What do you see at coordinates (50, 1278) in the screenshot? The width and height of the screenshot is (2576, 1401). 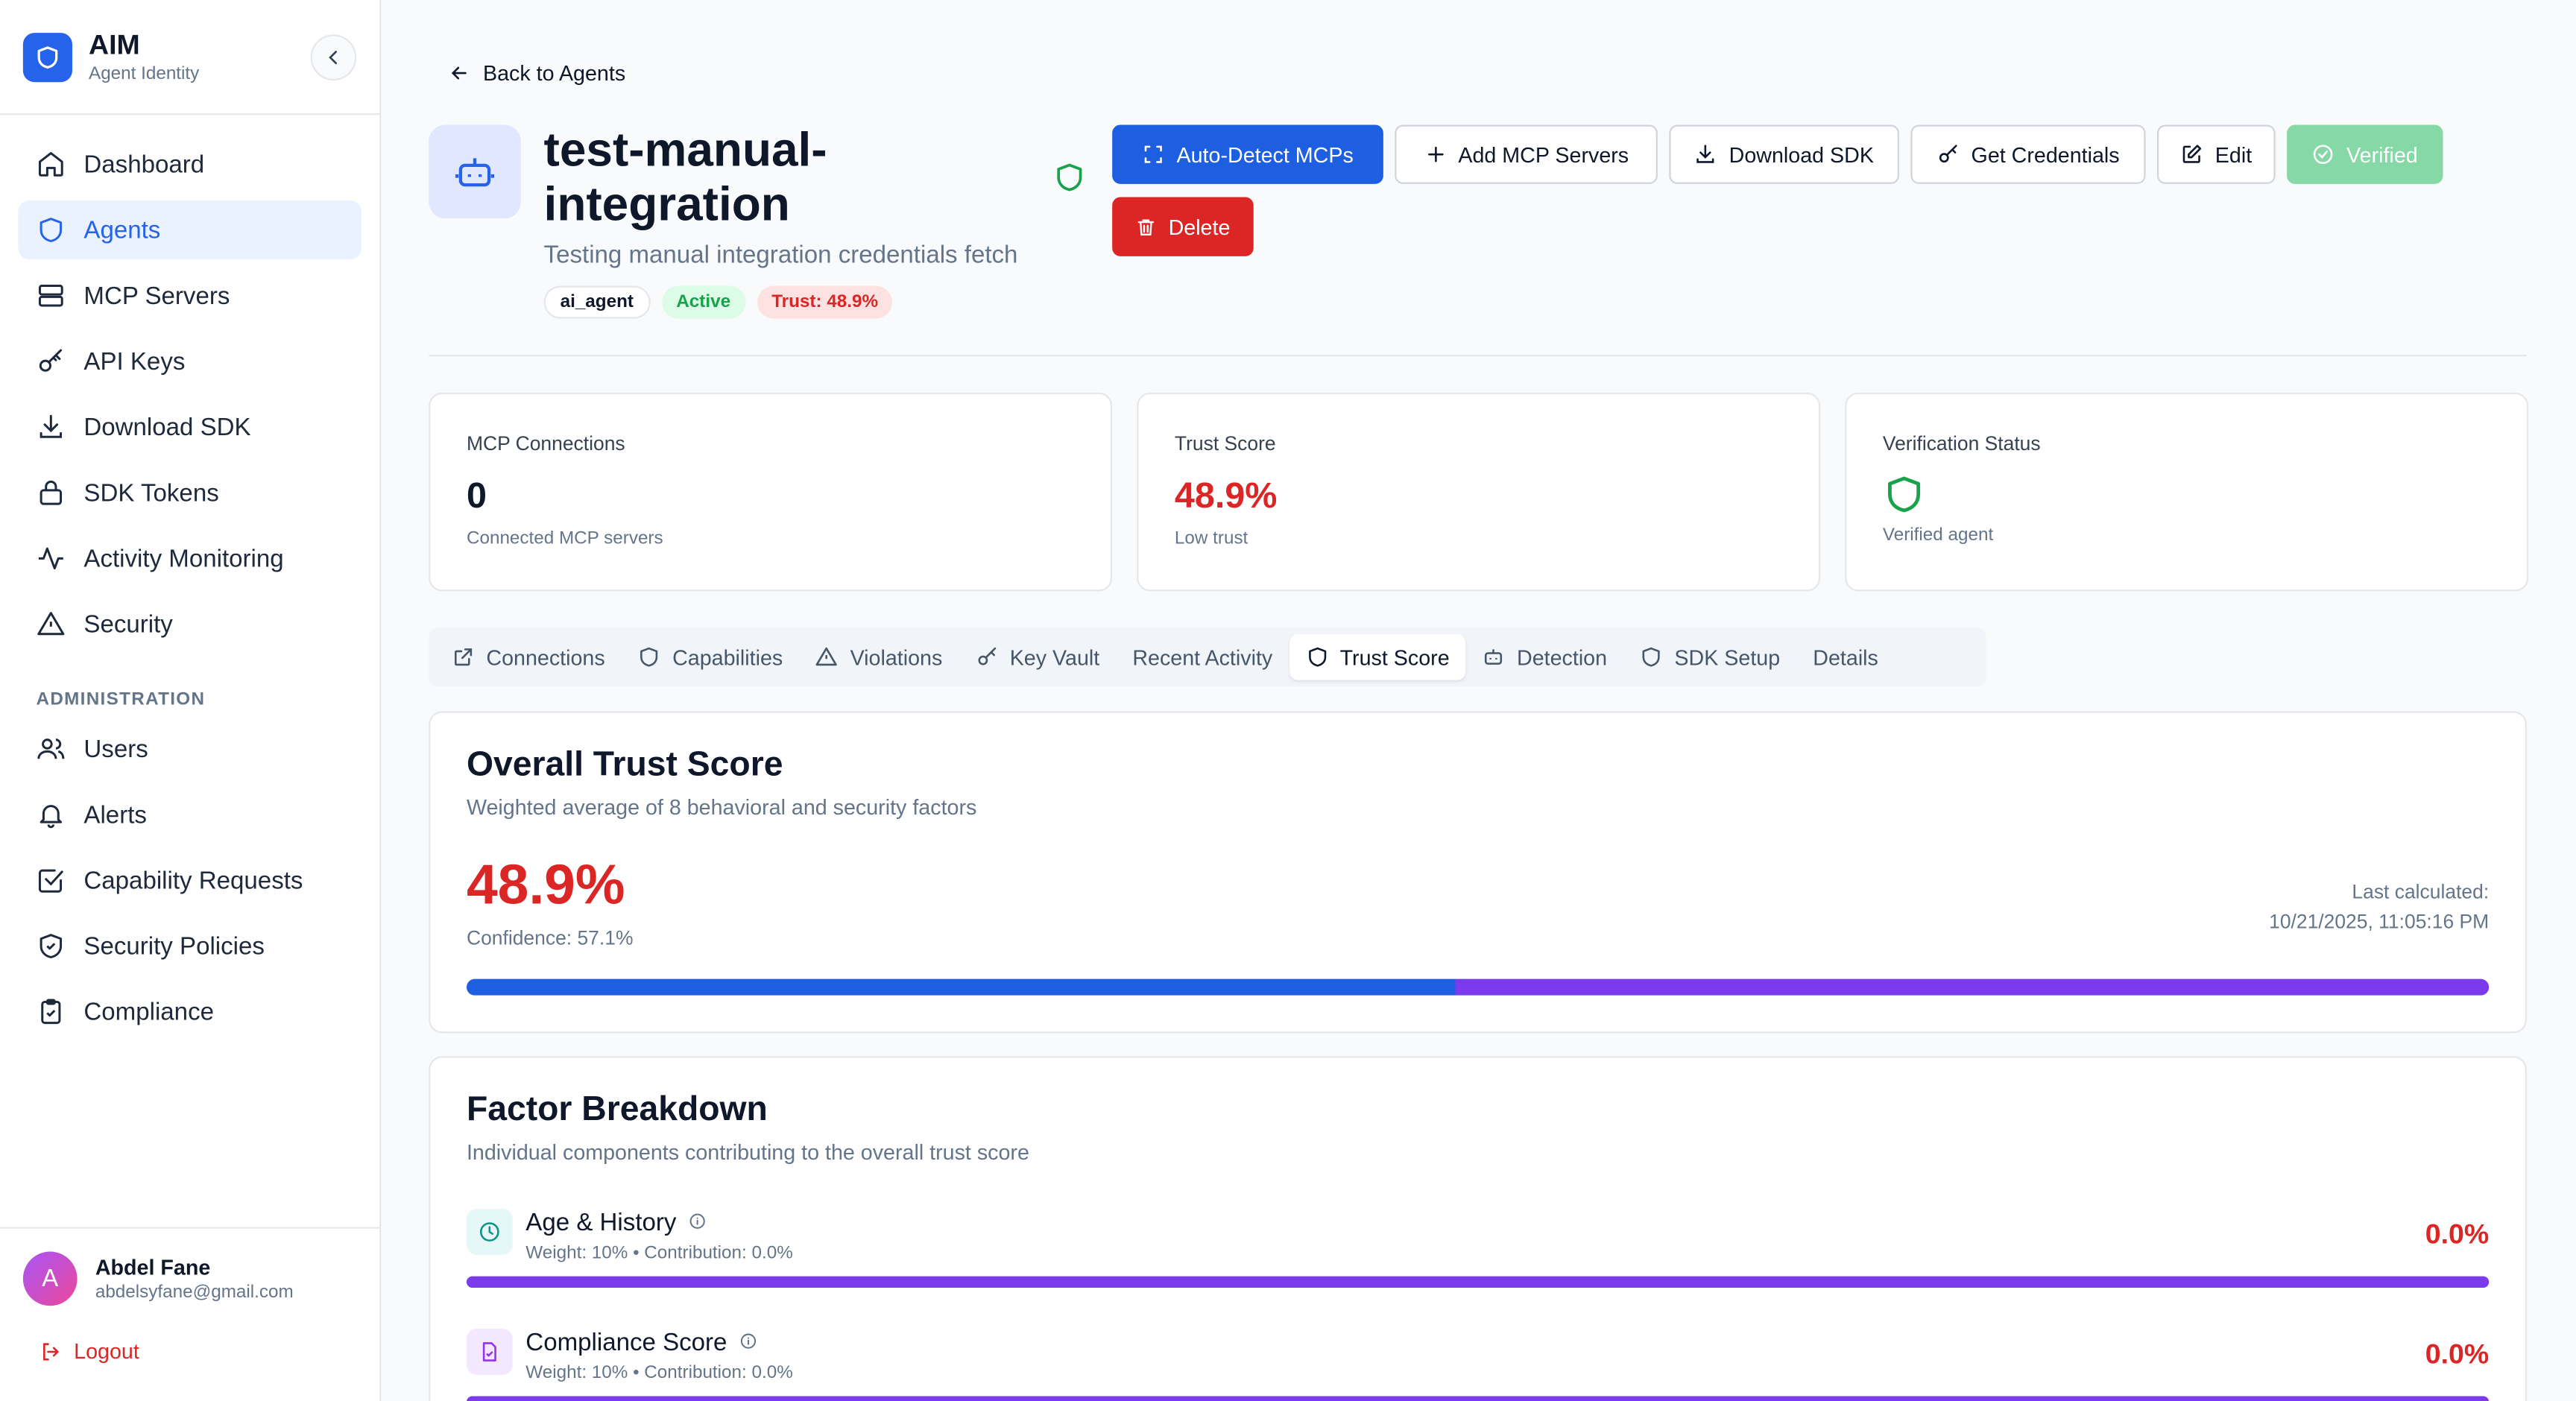 I see `avatar: A` at bounding box center [50, 1278].